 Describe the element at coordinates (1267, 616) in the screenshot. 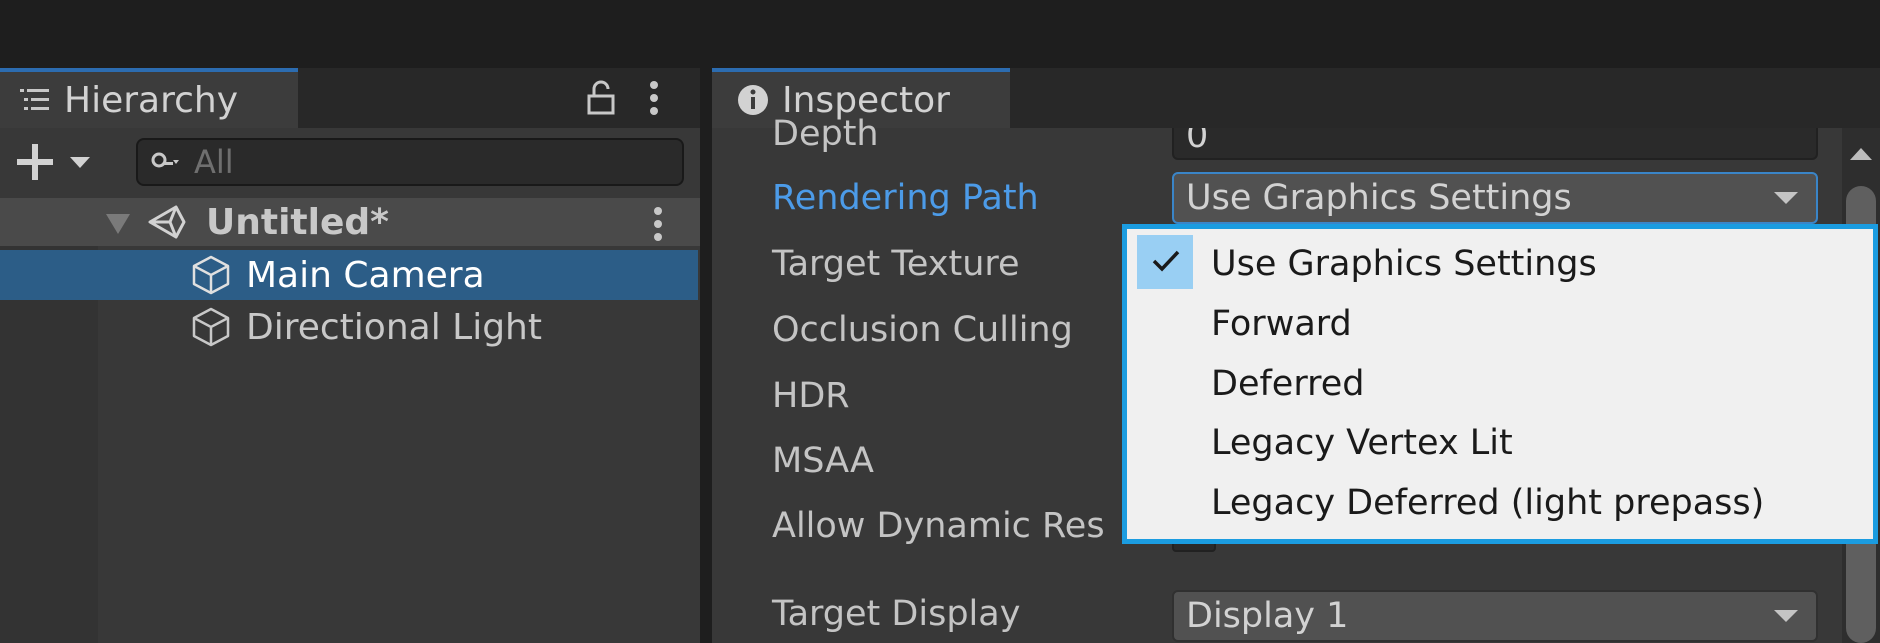

I see `target-display-value: Display 1` at that location.